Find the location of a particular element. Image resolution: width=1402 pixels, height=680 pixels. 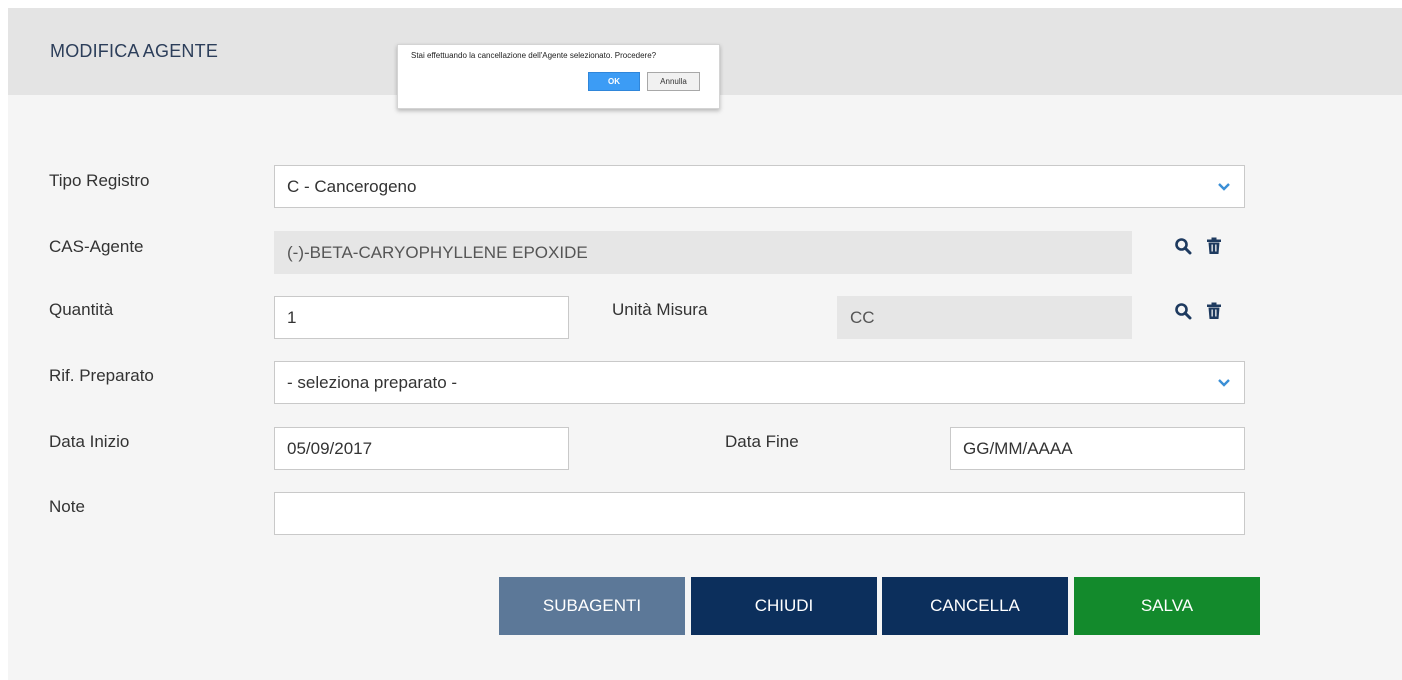

cas-agente-value: (-)-BETA-CARYOPHYLLENE EPOXIDE is located at coordinates (437, 252).